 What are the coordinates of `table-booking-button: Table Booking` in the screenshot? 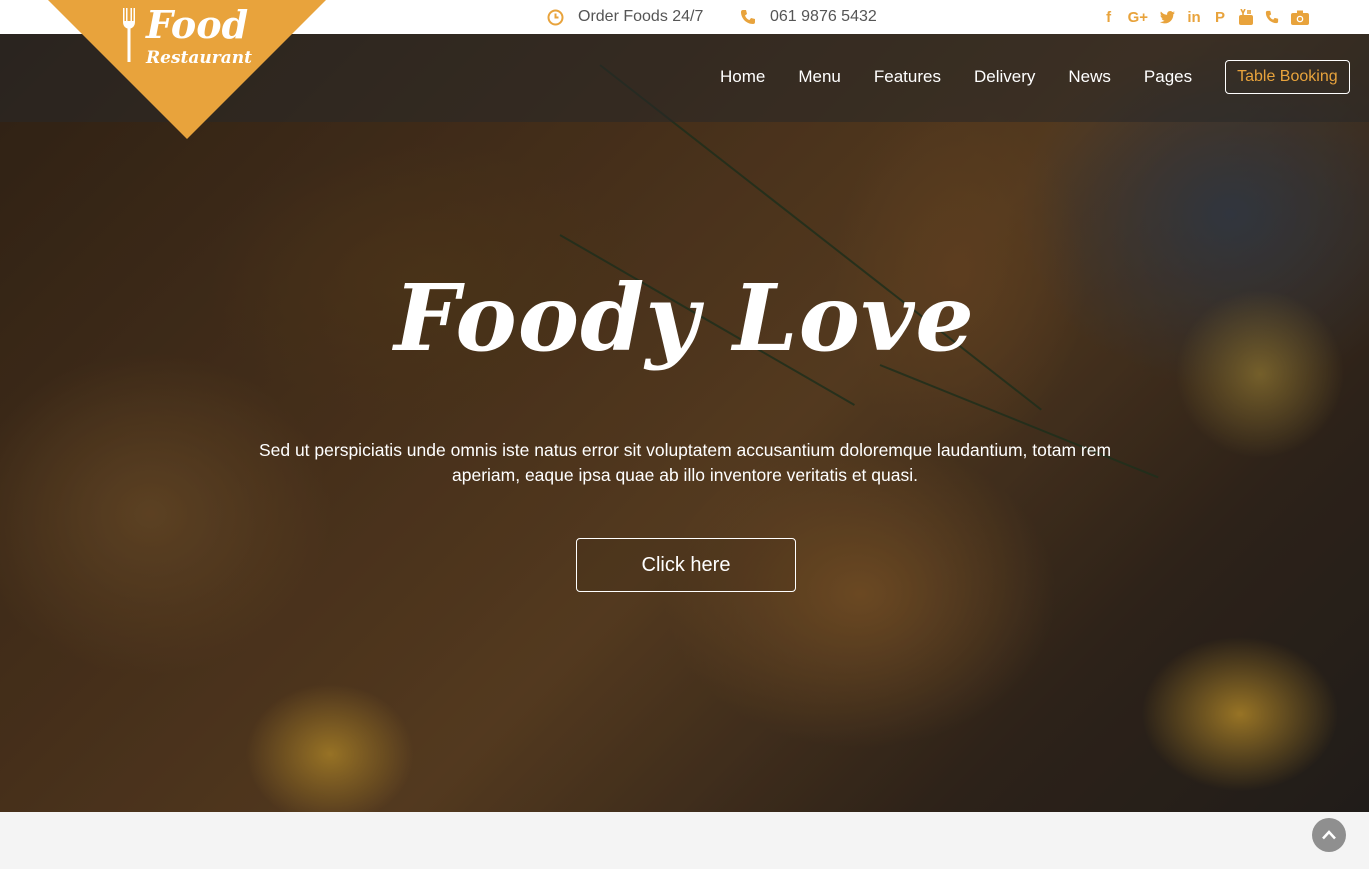 It's located at (1287, 77).